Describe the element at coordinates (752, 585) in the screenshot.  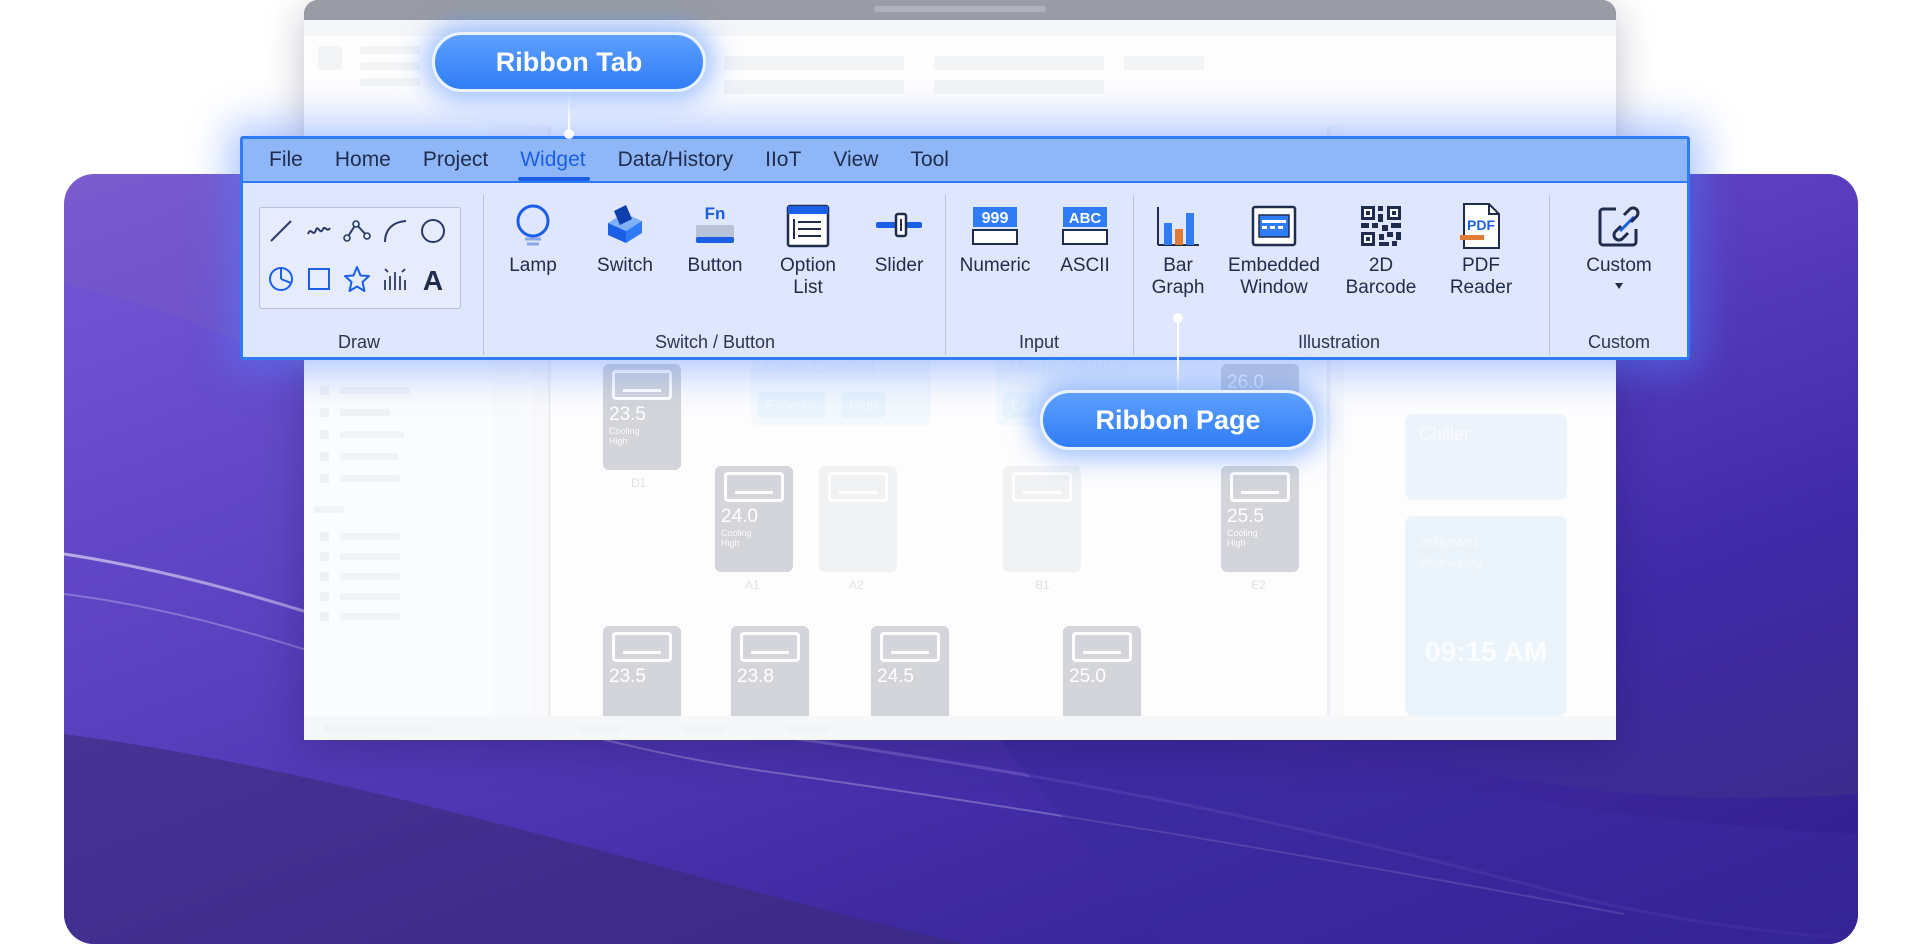
I see `ac-label-a1: A1` at that location.